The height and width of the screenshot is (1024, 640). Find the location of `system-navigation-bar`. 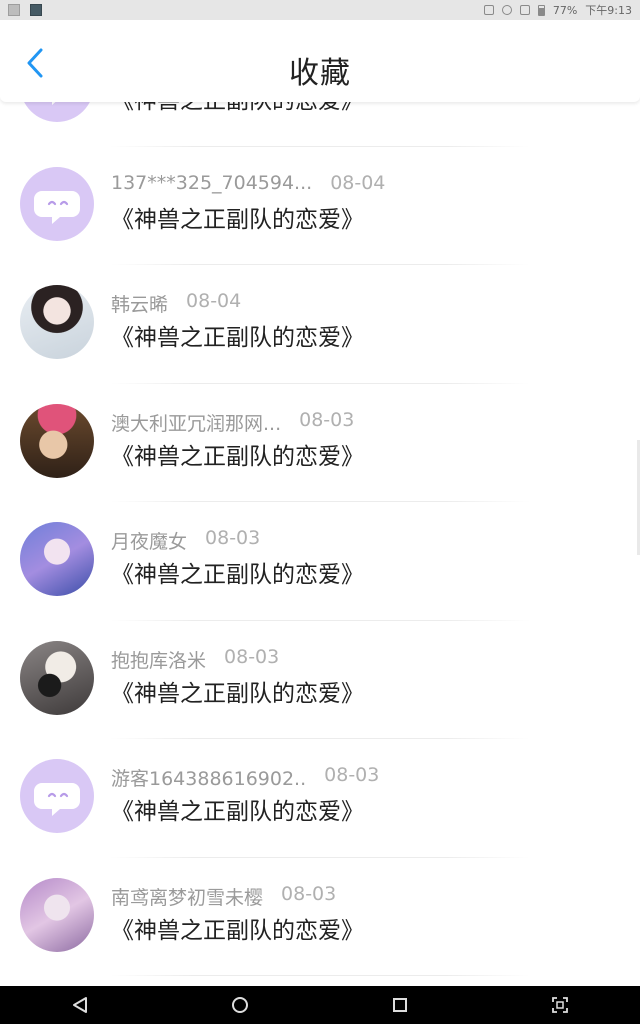

system-navigation-bar is located at coordinates (320, 1005).